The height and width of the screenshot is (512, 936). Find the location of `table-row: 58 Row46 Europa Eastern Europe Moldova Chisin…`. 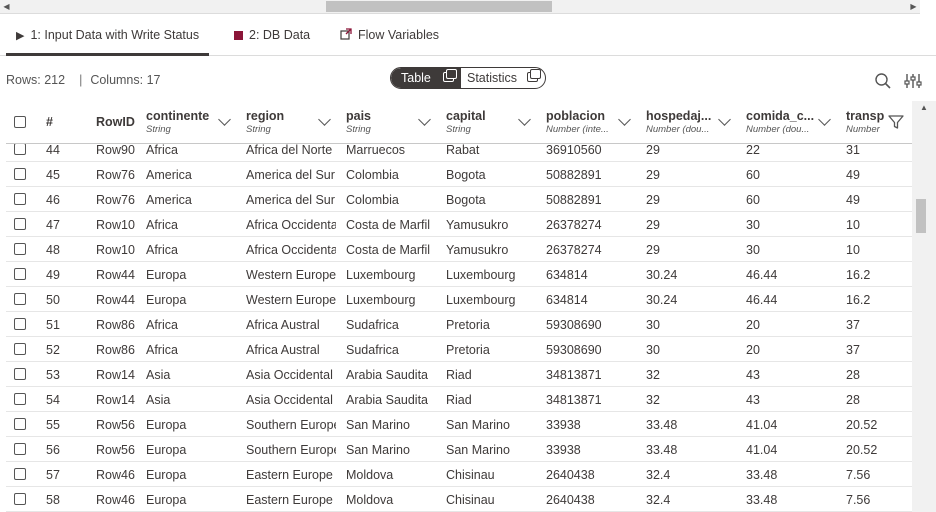

table-row: 58 Row46 Europa Eastern Europe Moldova Chisin… is located at coordinates (459, 499).